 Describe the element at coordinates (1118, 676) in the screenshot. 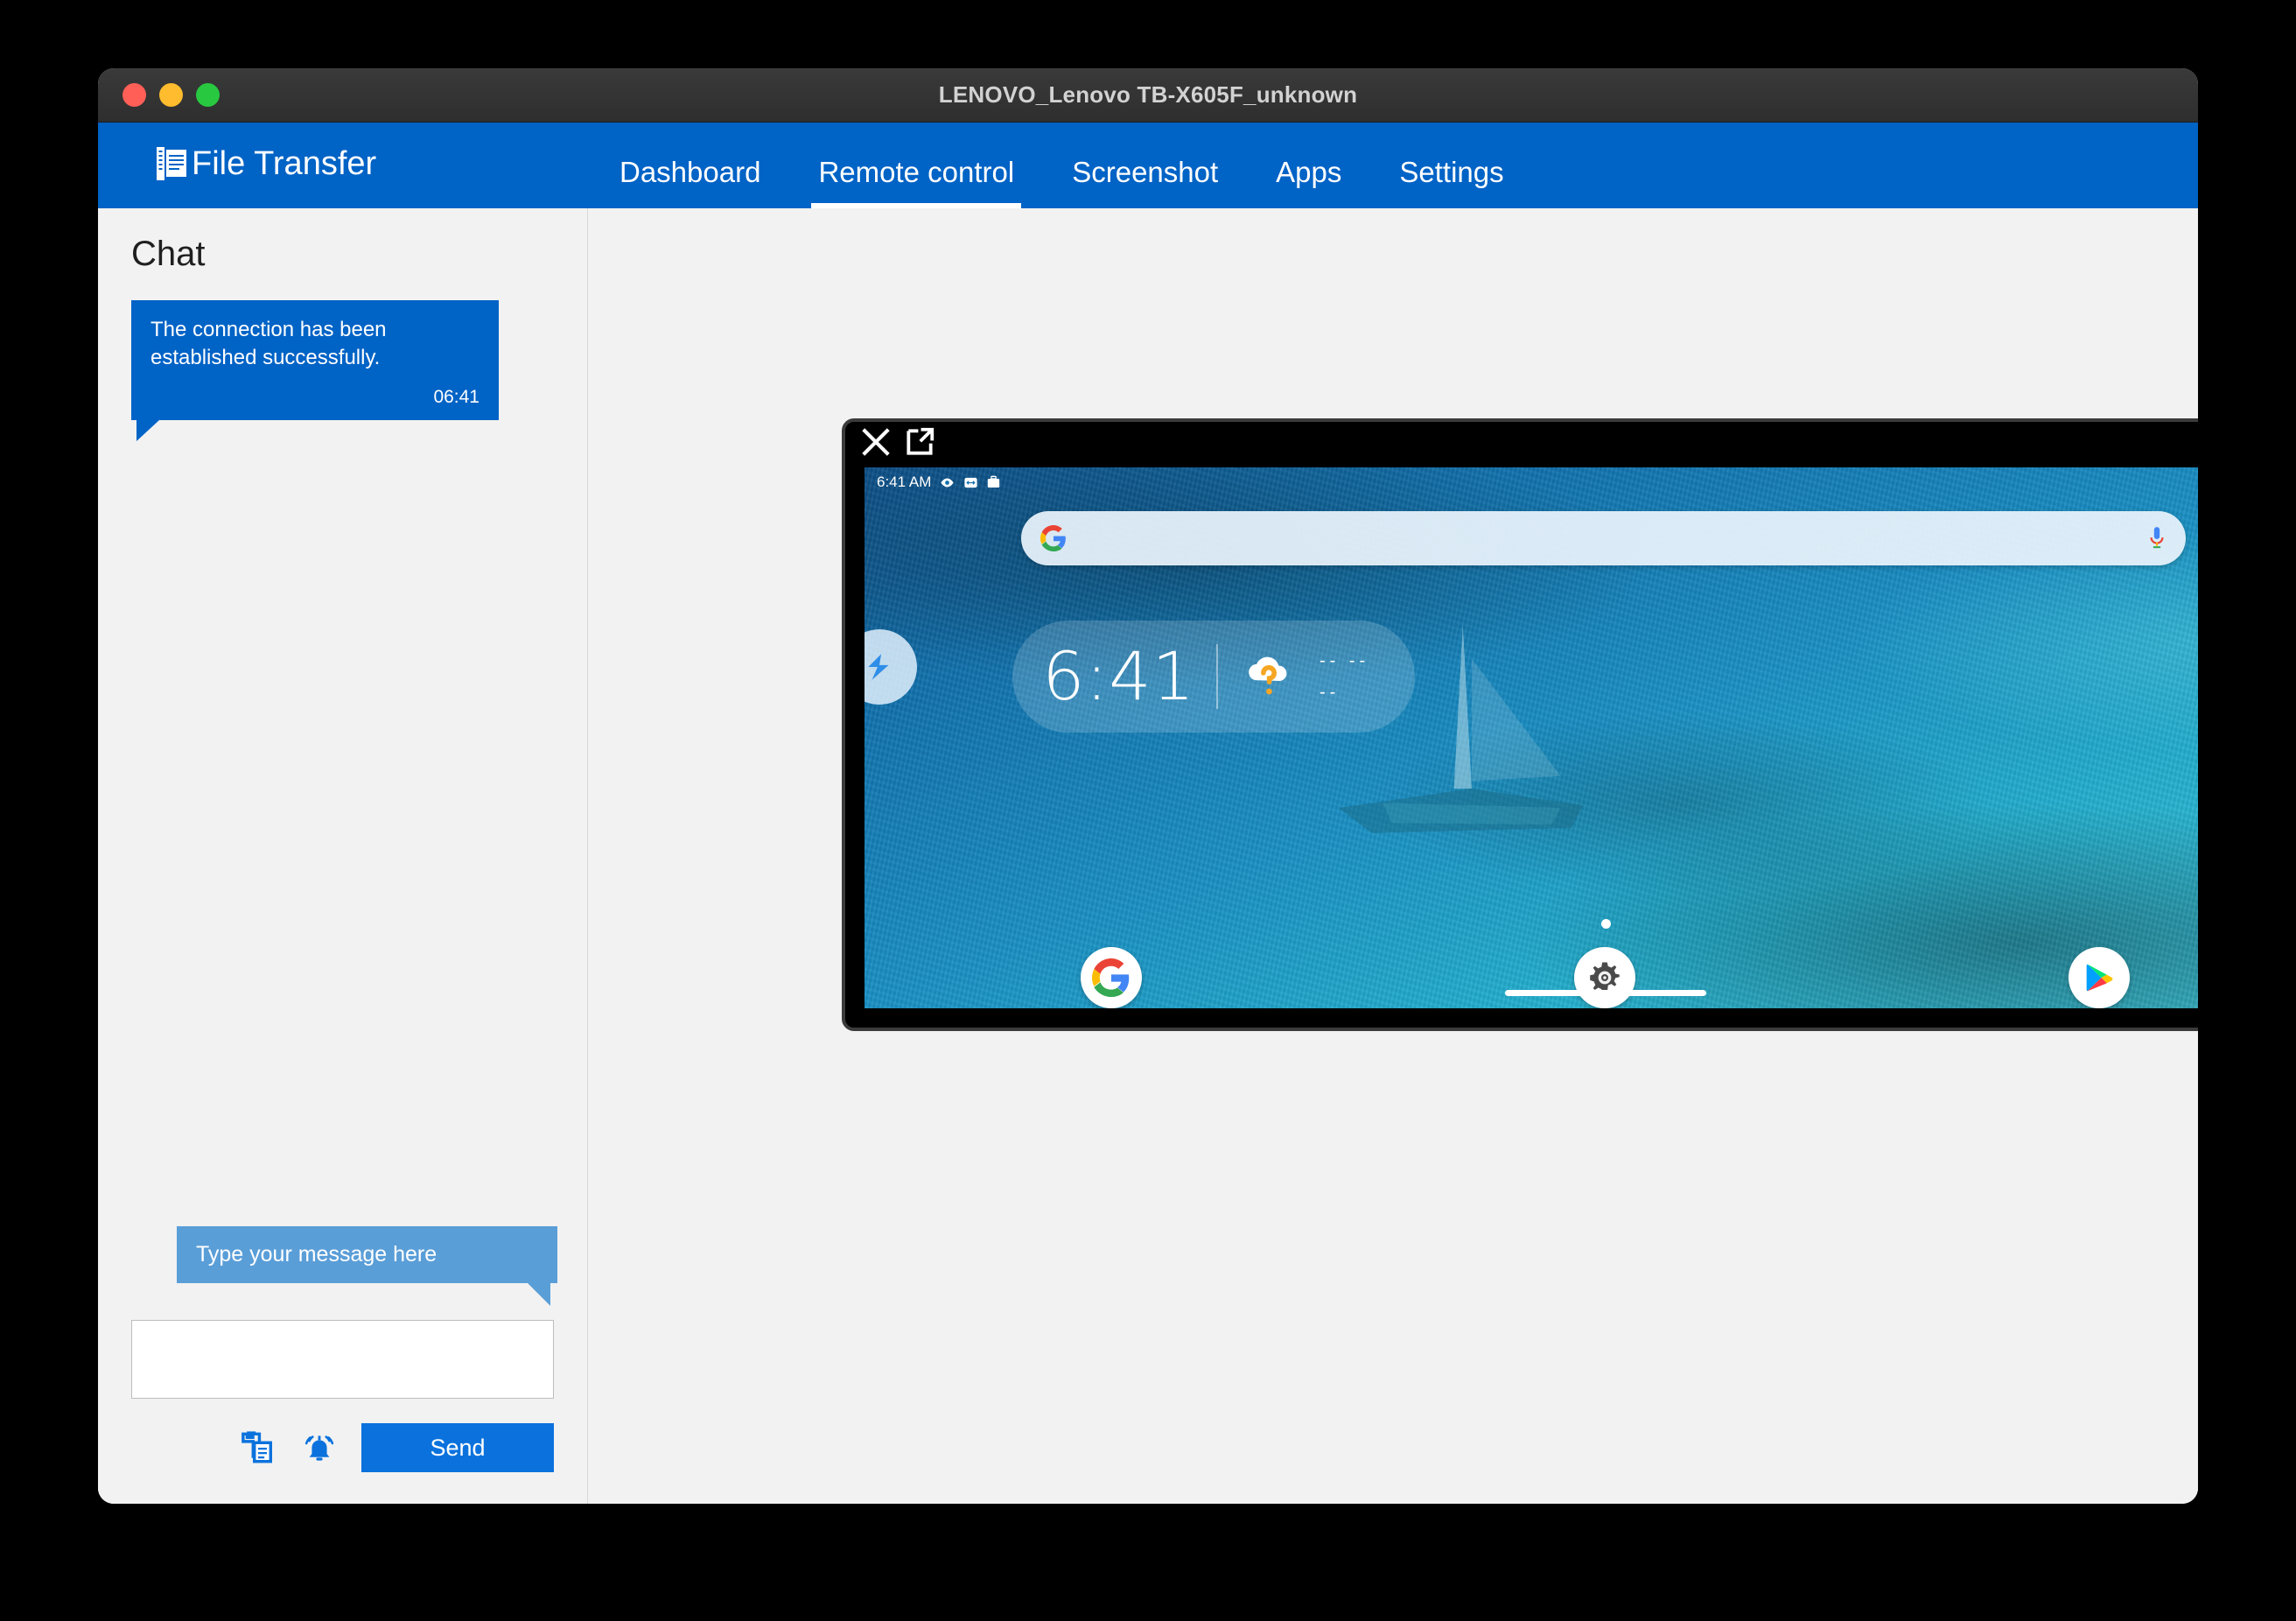

I see `clock-time: 6:41` at that location.